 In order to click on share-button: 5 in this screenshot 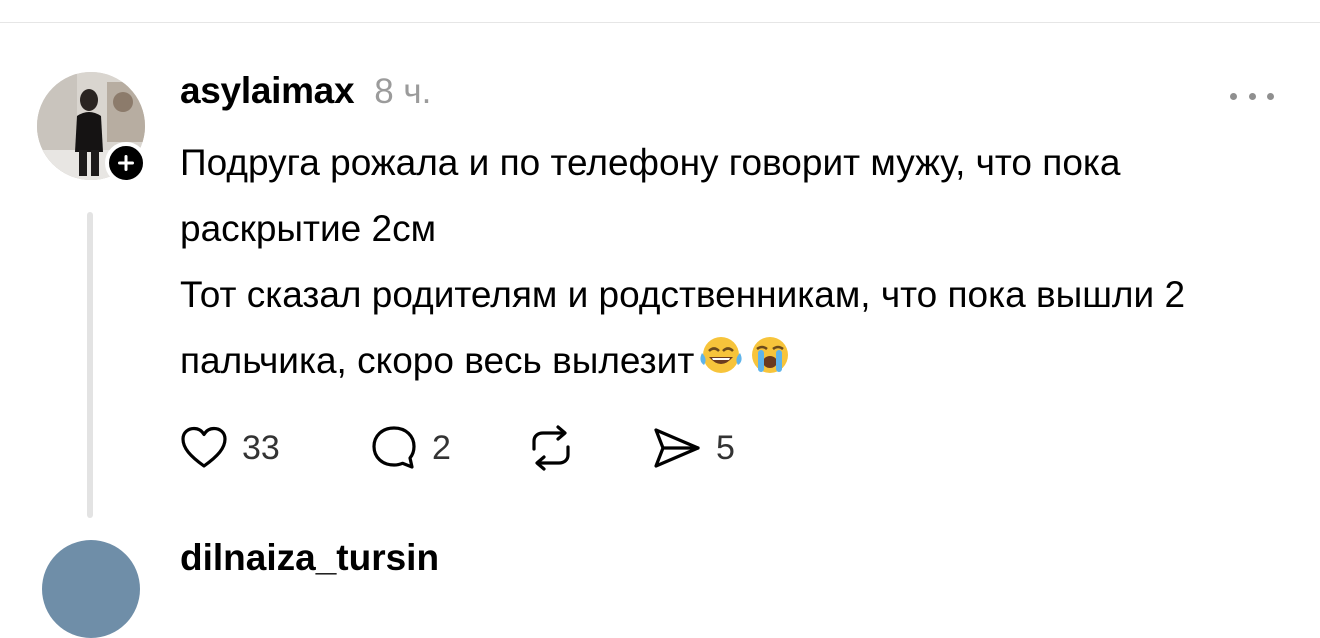, I will do `click(693, 448)`.